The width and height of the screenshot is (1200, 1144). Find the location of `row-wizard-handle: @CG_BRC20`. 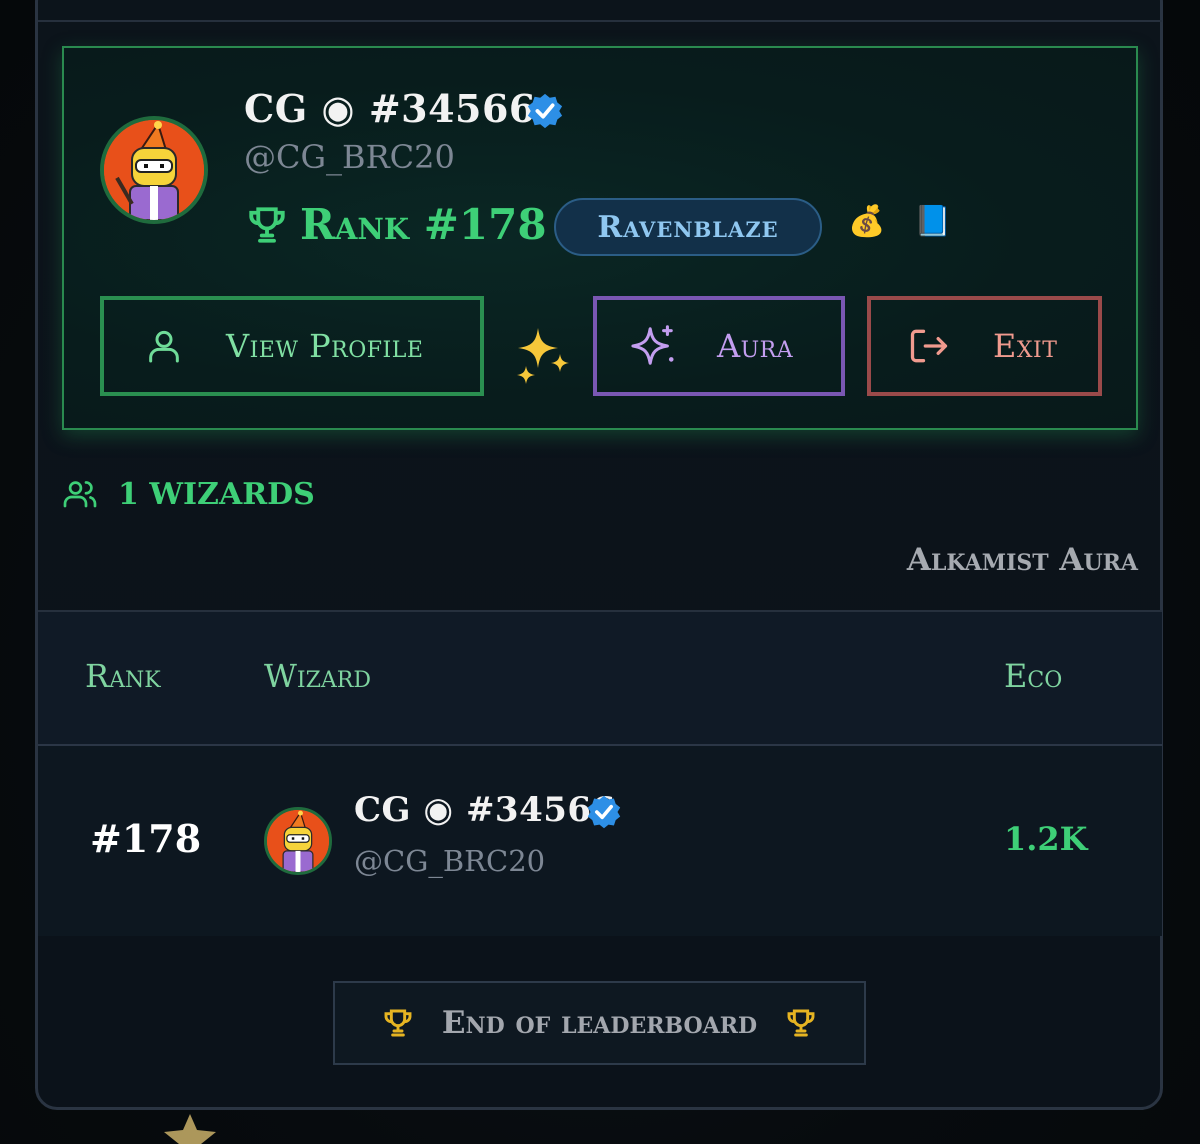

row-wizard-handle: @CG_BRC20 is located at coordinates (449, 861).